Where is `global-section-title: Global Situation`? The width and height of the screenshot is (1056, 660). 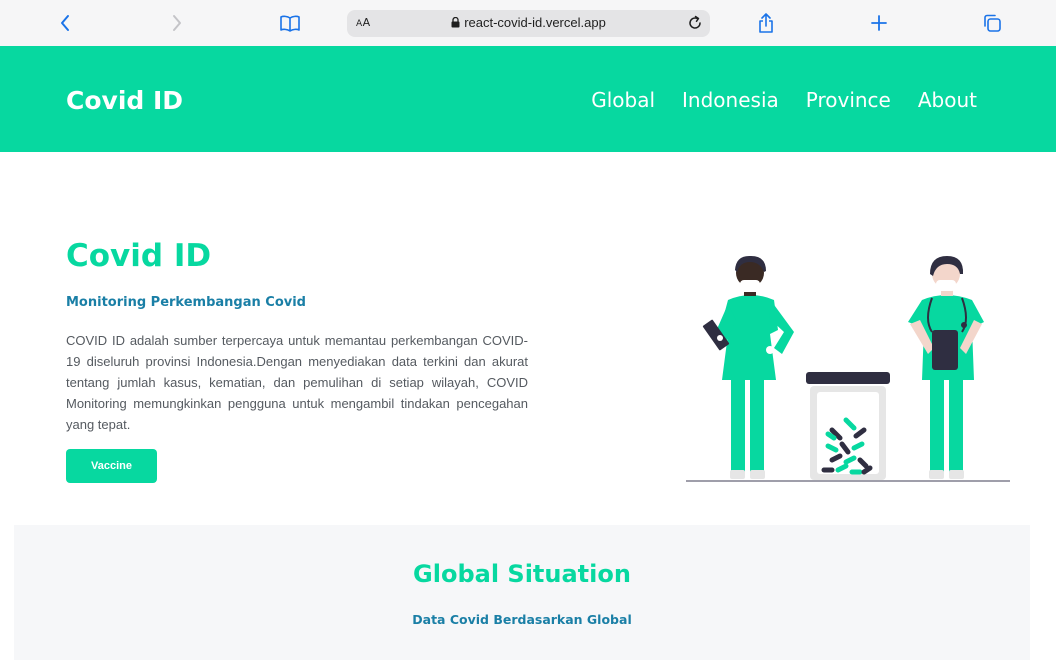
global-section-title: Global Situation is located at coordinates (522, 574).